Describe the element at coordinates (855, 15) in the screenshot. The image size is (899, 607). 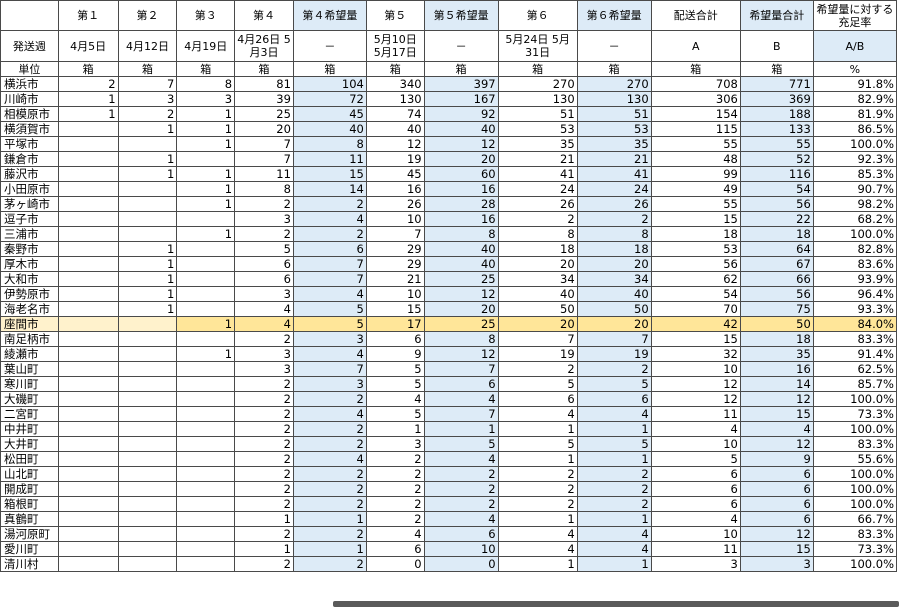
I see `header-cell: 希望量に対する充足率` at that location.